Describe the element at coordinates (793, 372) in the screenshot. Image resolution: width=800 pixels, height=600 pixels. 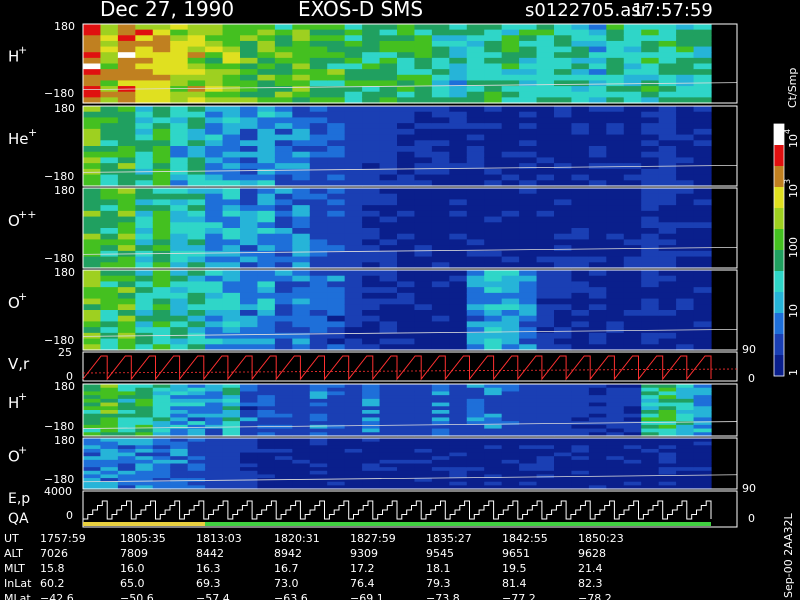
I see `colorbar-tick: 1` at that location.